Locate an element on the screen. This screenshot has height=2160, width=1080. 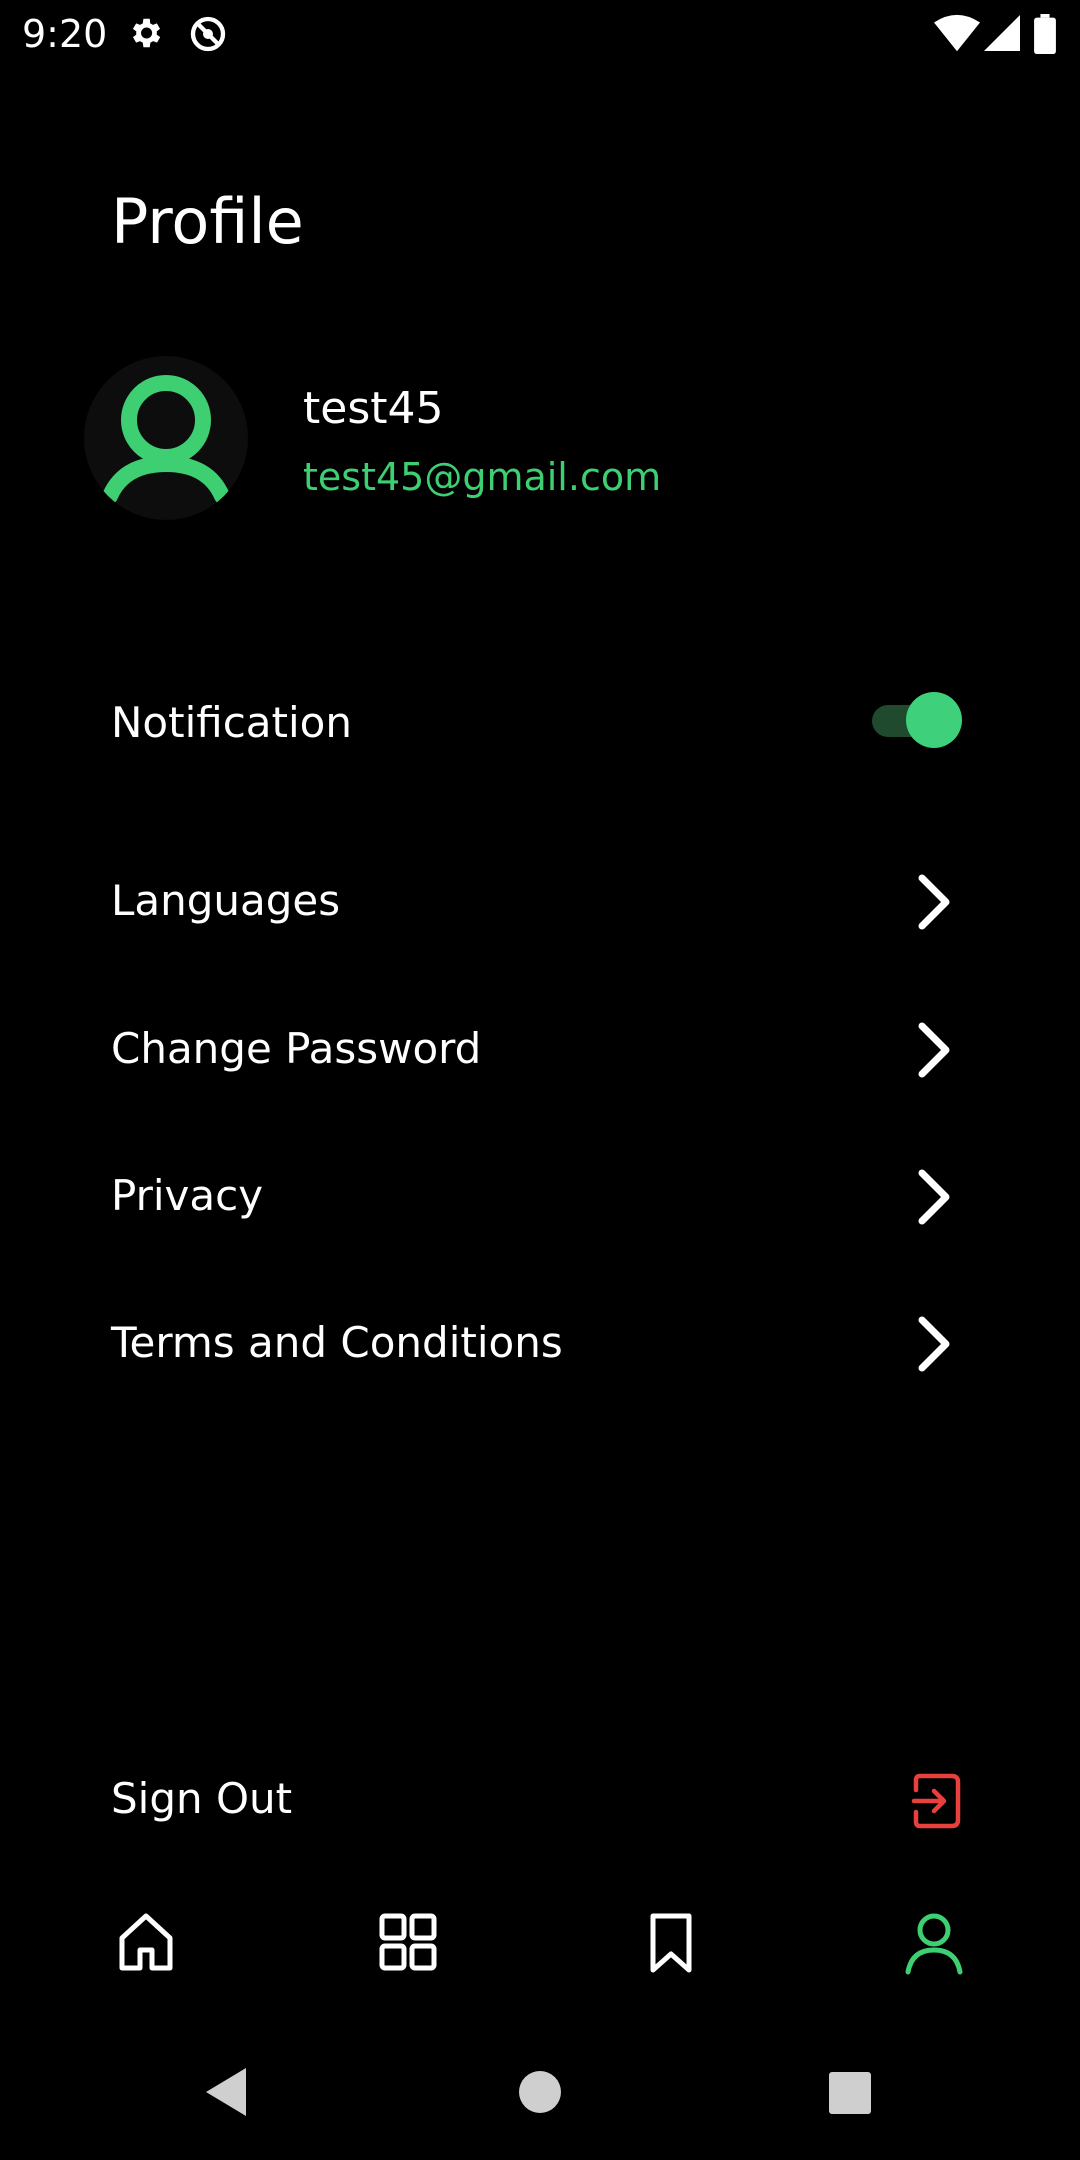
home-system-icon is located at coordinates (540, 2092).